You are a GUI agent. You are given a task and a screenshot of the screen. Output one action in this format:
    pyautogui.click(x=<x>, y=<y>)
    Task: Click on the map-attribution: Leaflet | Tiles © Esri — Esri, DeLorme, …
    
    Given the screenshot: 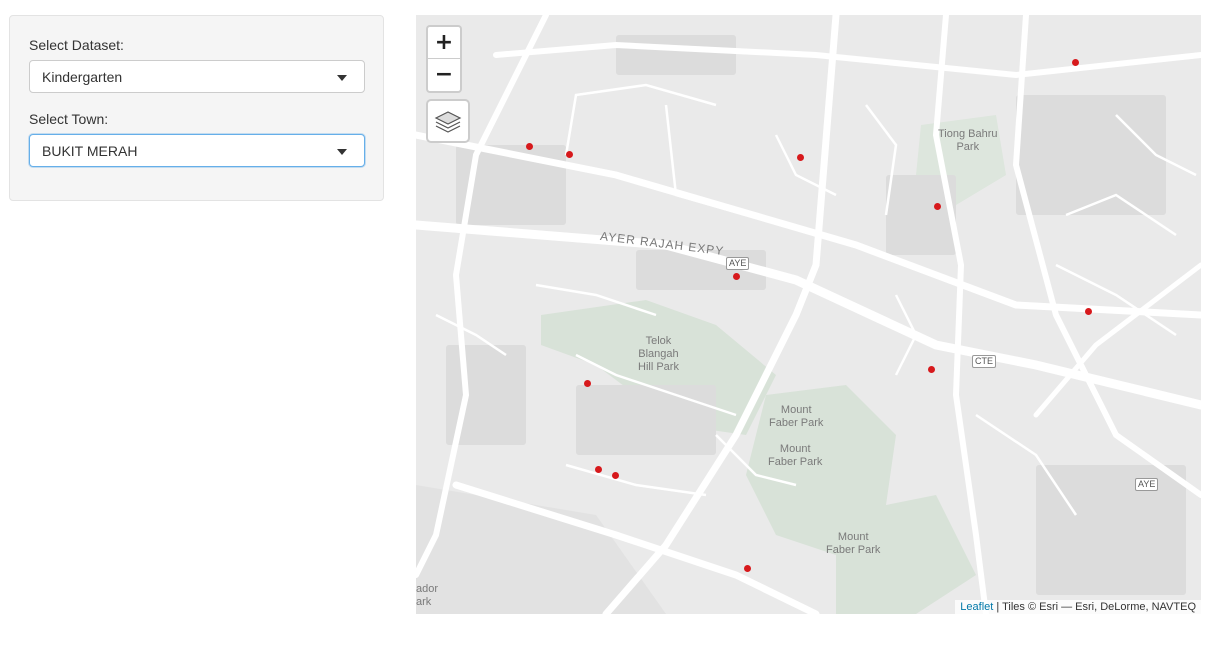 What is the action you would take?
    pyautogui.click(x=1078, y=607)
    